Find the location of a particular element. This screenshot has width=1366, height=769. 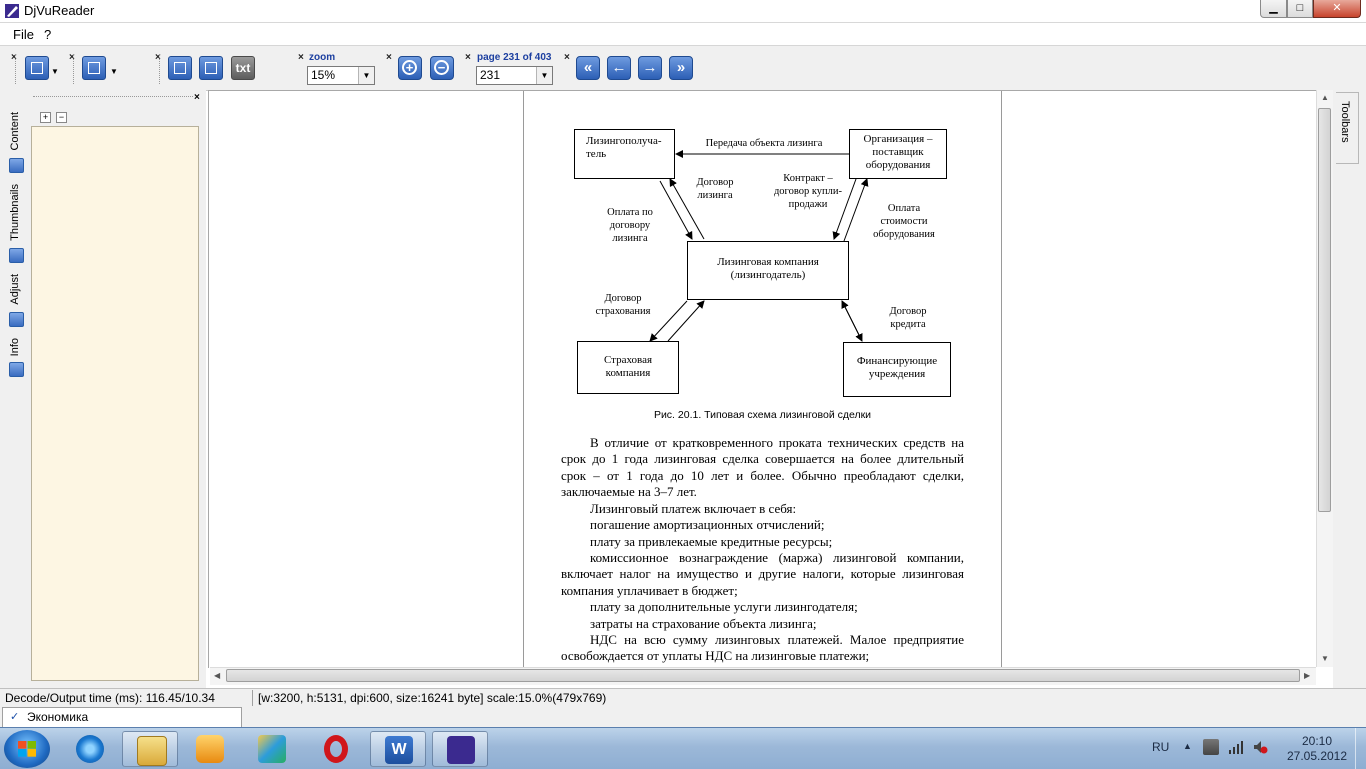

minimize-button: ▁ is located at coordinates (1273, 9).